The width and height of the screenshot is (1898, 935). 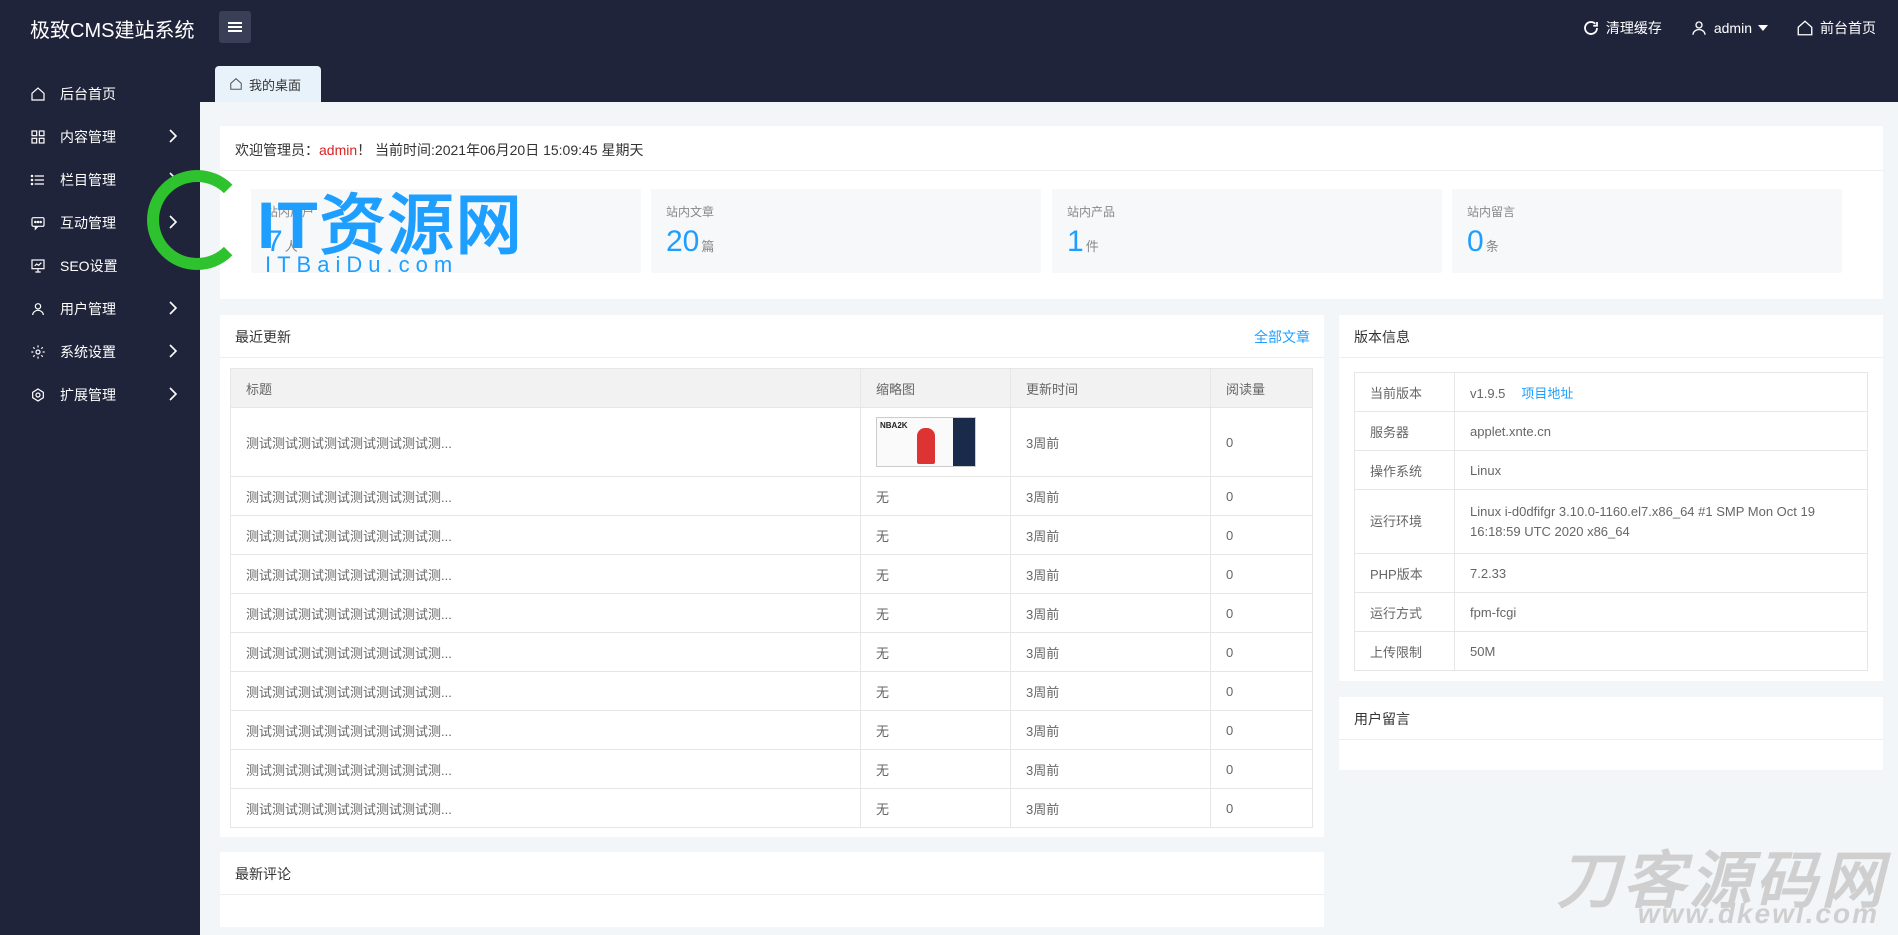 I want to click on panel-title: 用户留言, so click(x=1382, y=719).